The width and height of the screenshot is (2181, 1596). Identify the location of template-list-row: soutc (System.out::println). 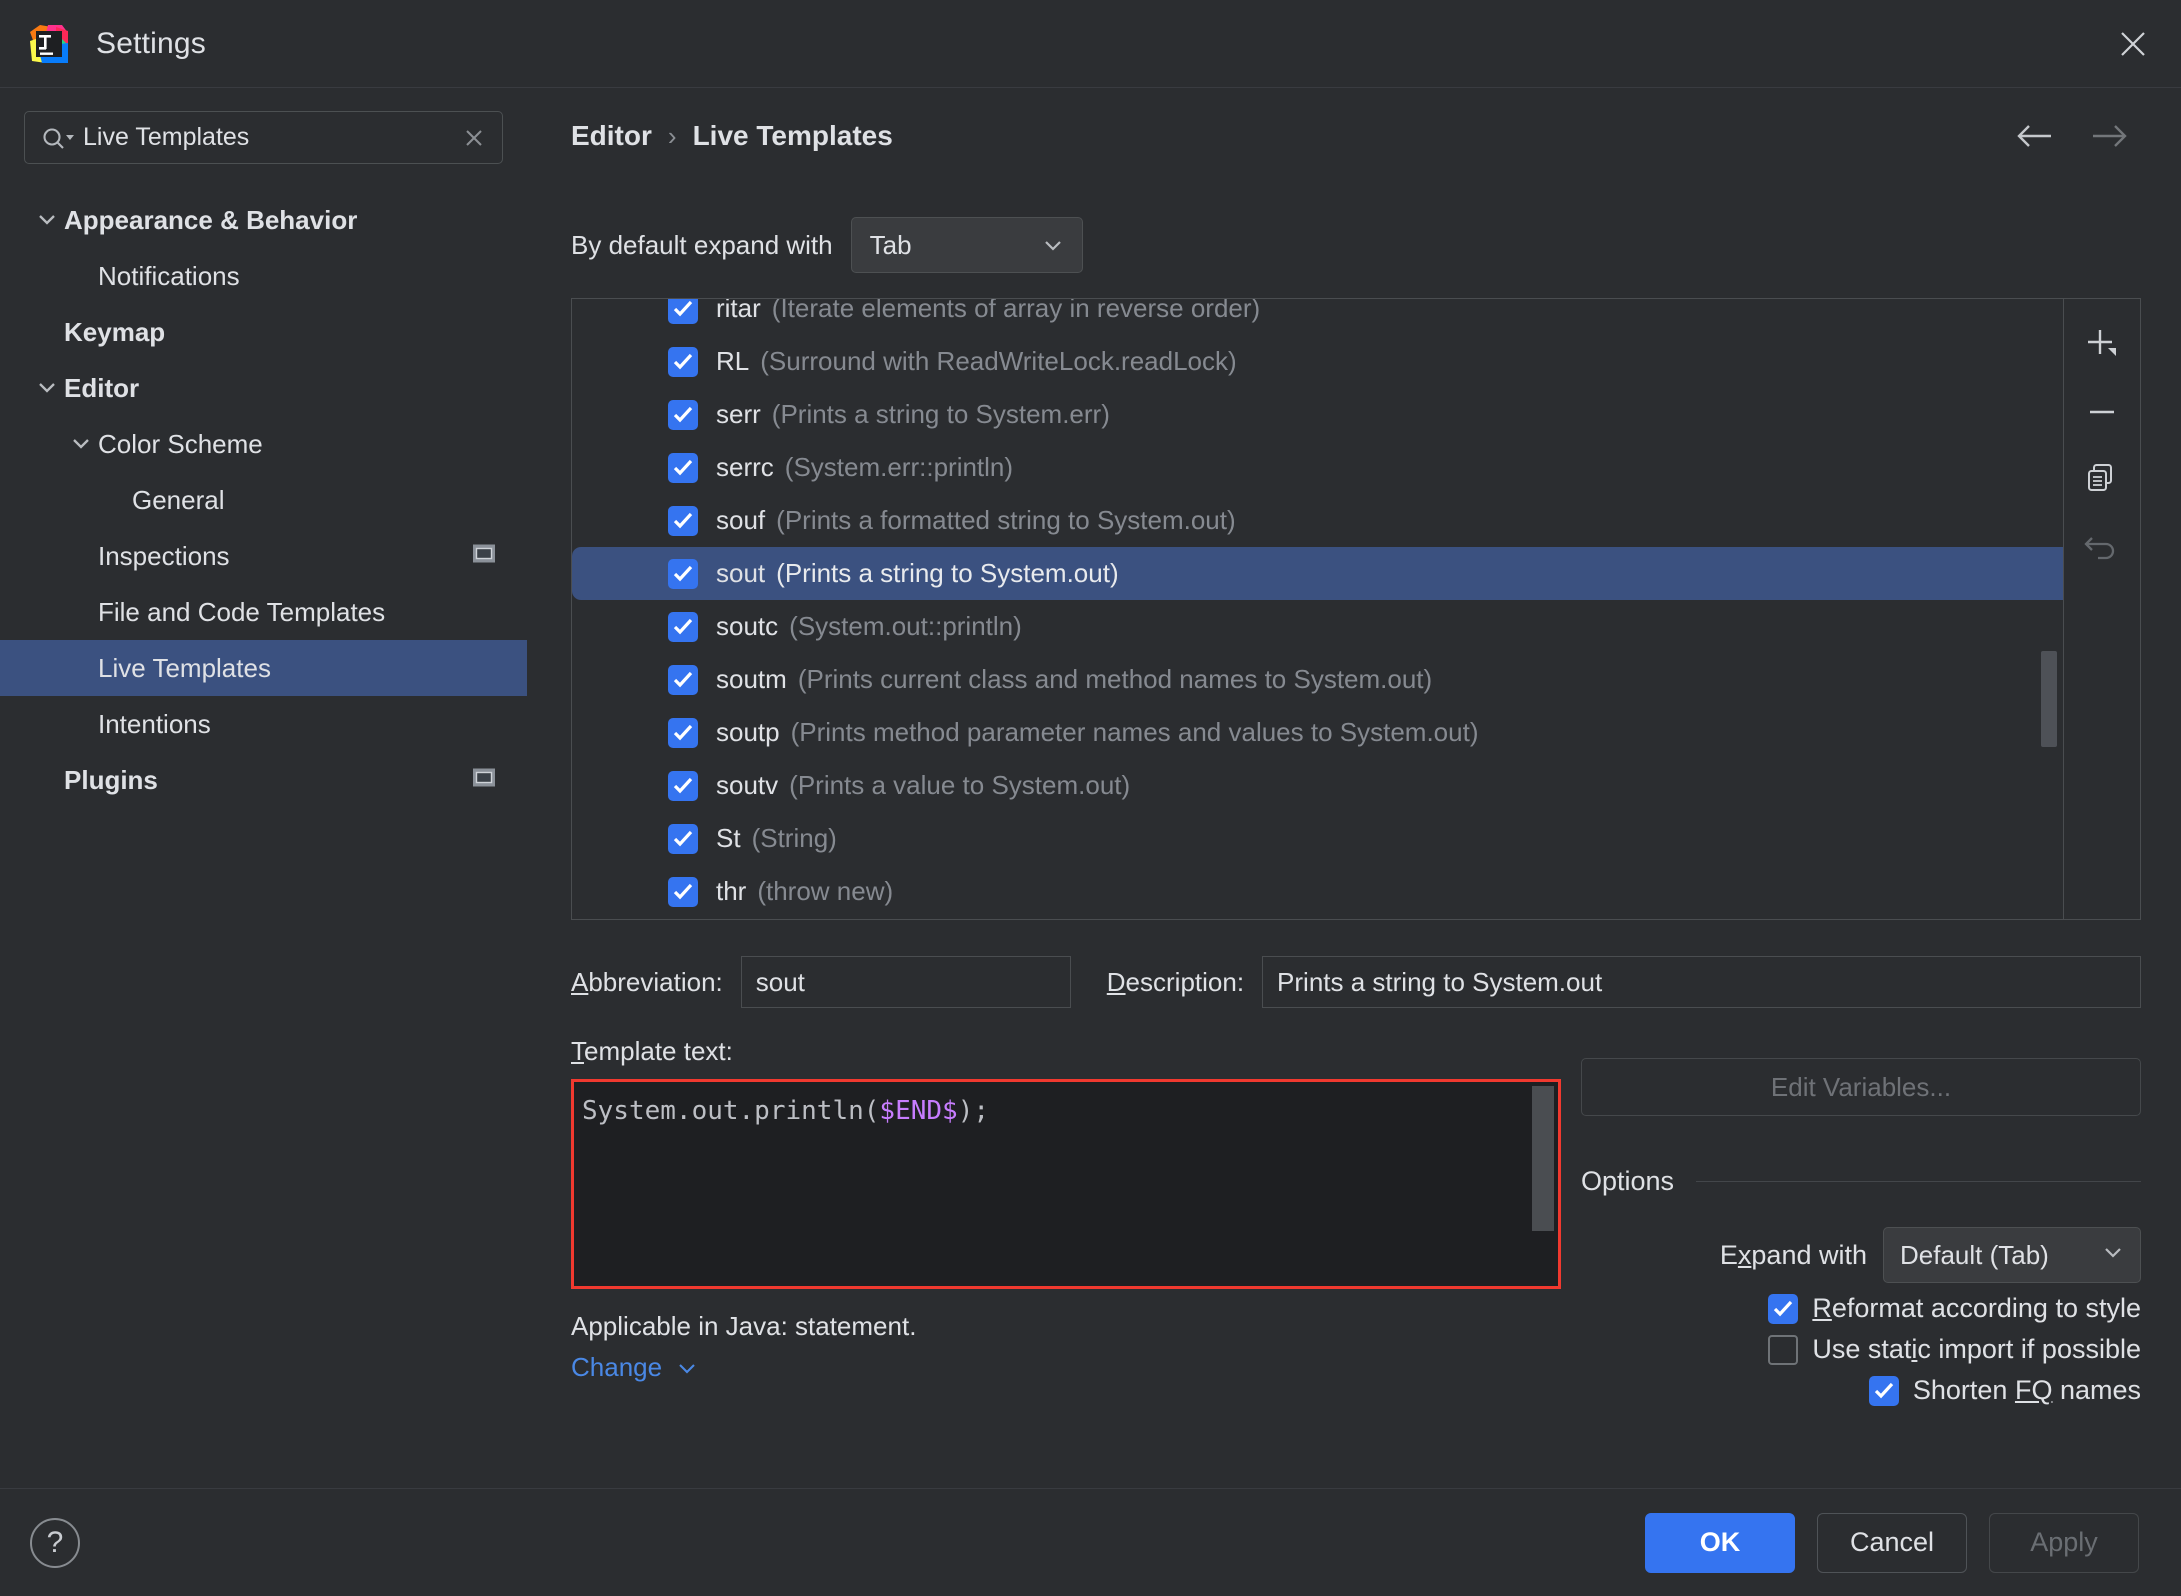
(1317, 626).